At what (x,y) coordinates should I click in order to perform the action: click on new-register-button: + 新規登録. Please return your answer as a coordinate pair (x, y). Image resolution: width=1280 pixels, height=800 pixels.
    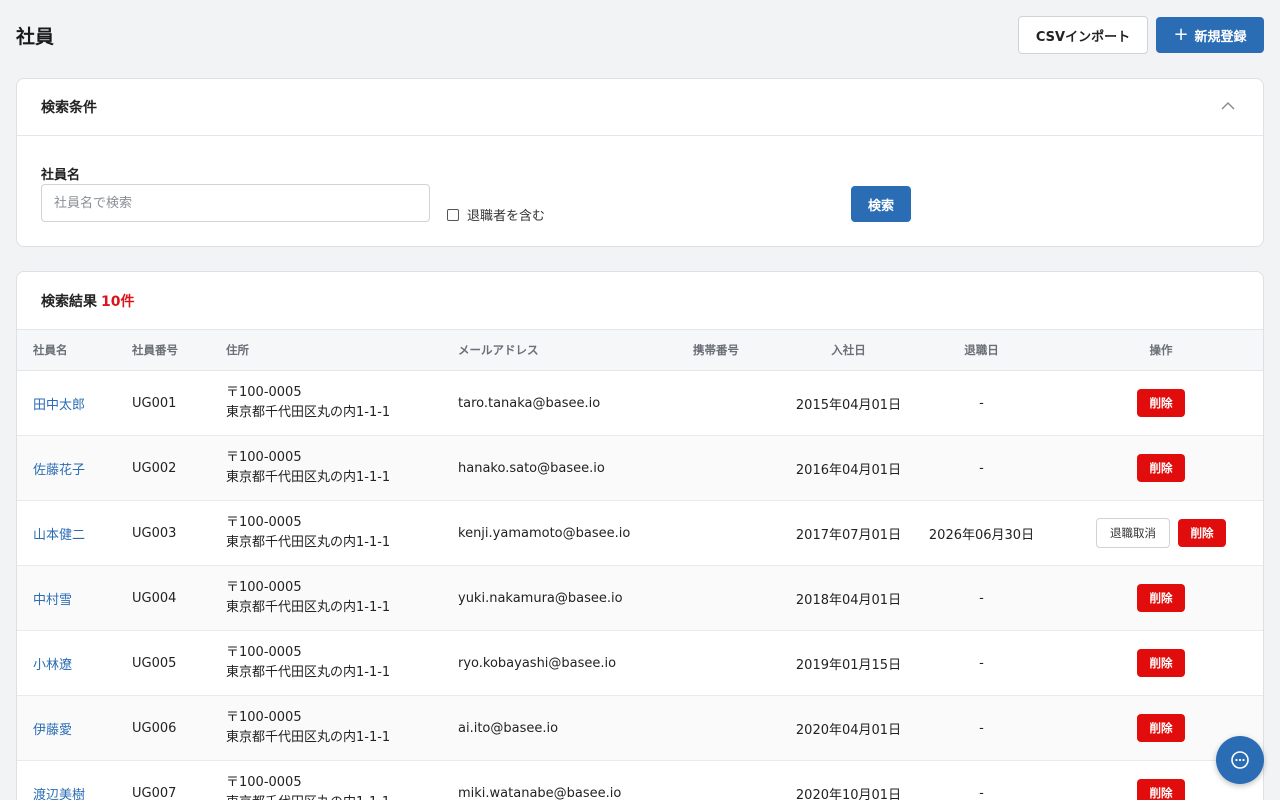
    Looking at the image, I should click on (1210, 35).